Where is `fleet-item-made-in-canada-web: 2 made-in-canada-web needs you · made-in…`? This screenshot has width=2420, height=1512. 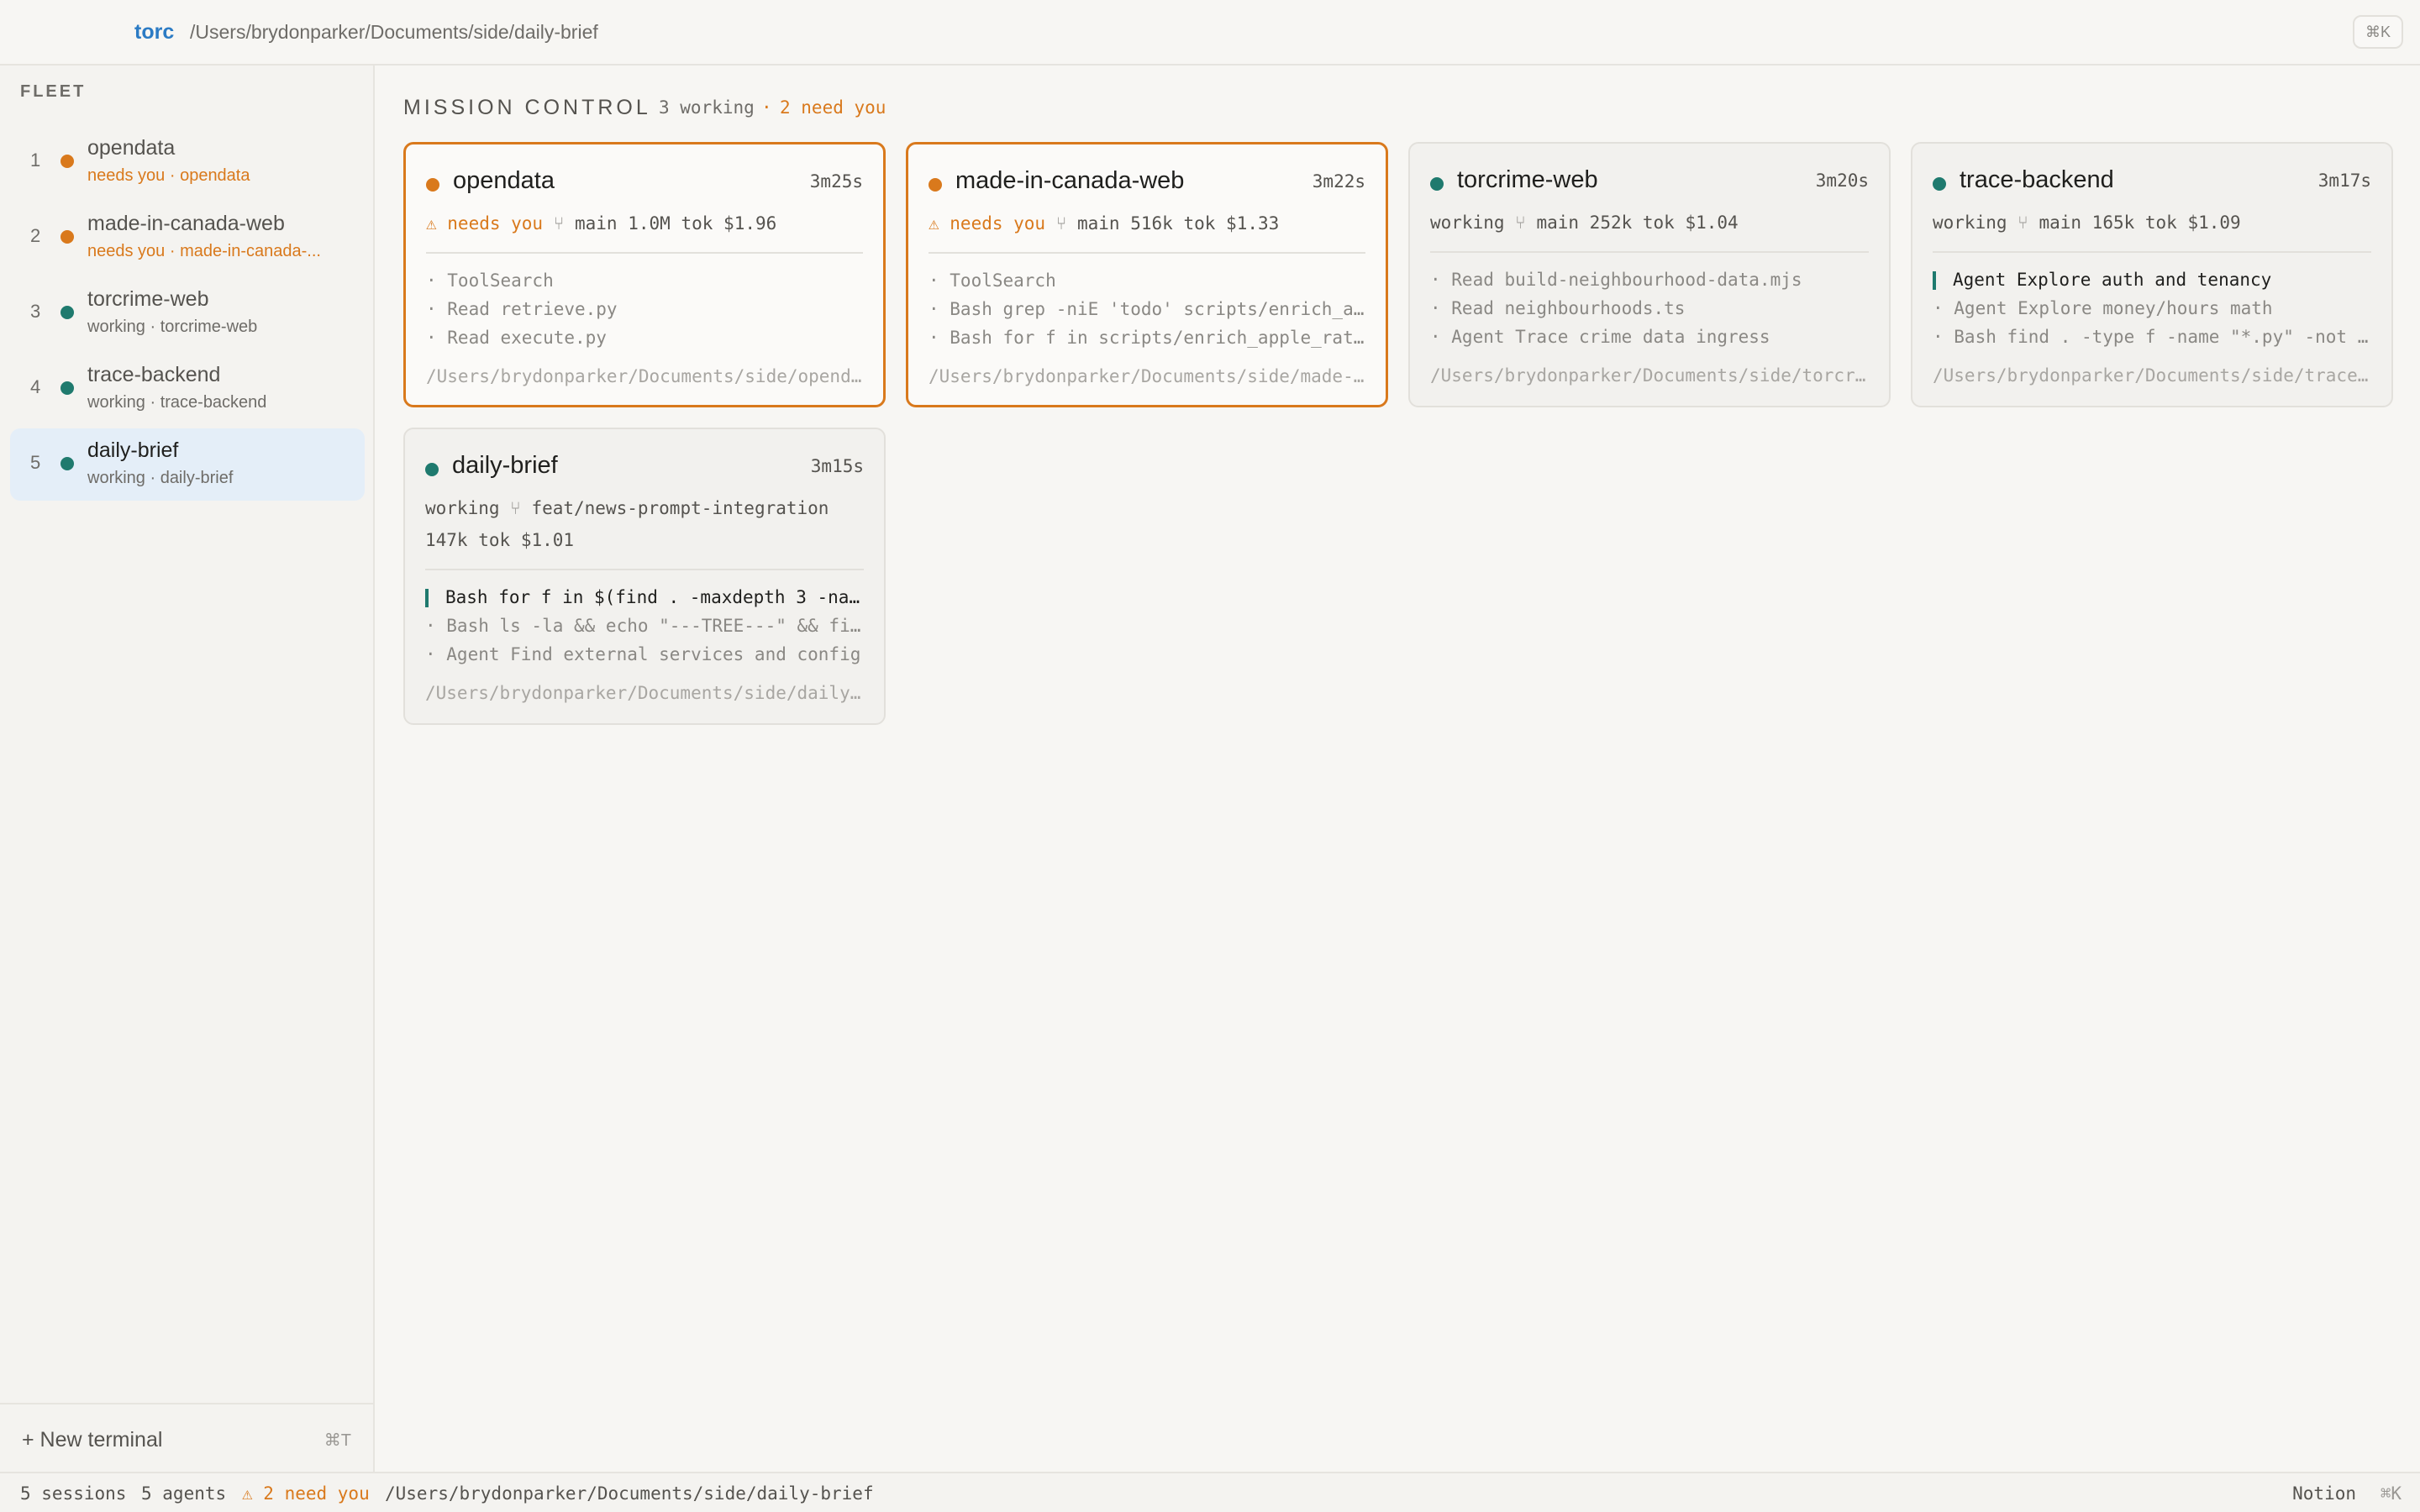 fleet-item-made-in-canada-web: 2 made-in-canada-web needs you · made-in… is located at coordinates (187, 238).